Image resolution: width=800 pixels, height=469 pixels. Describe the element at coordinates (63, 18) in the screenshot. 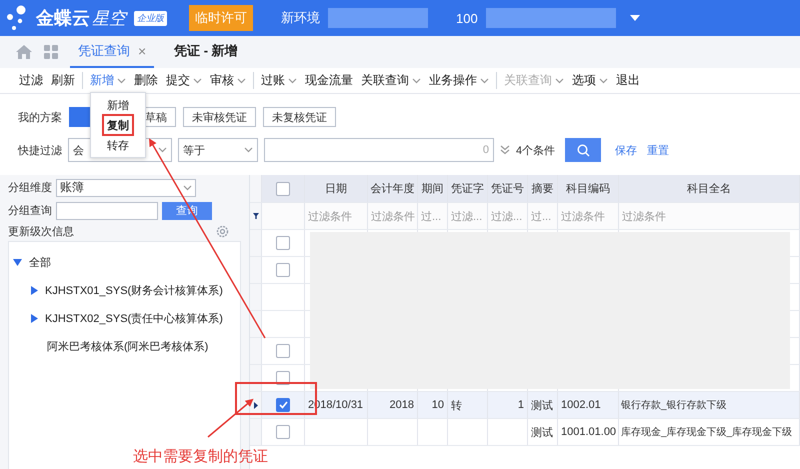

I see `brand-name: 金蝶云` at that location.